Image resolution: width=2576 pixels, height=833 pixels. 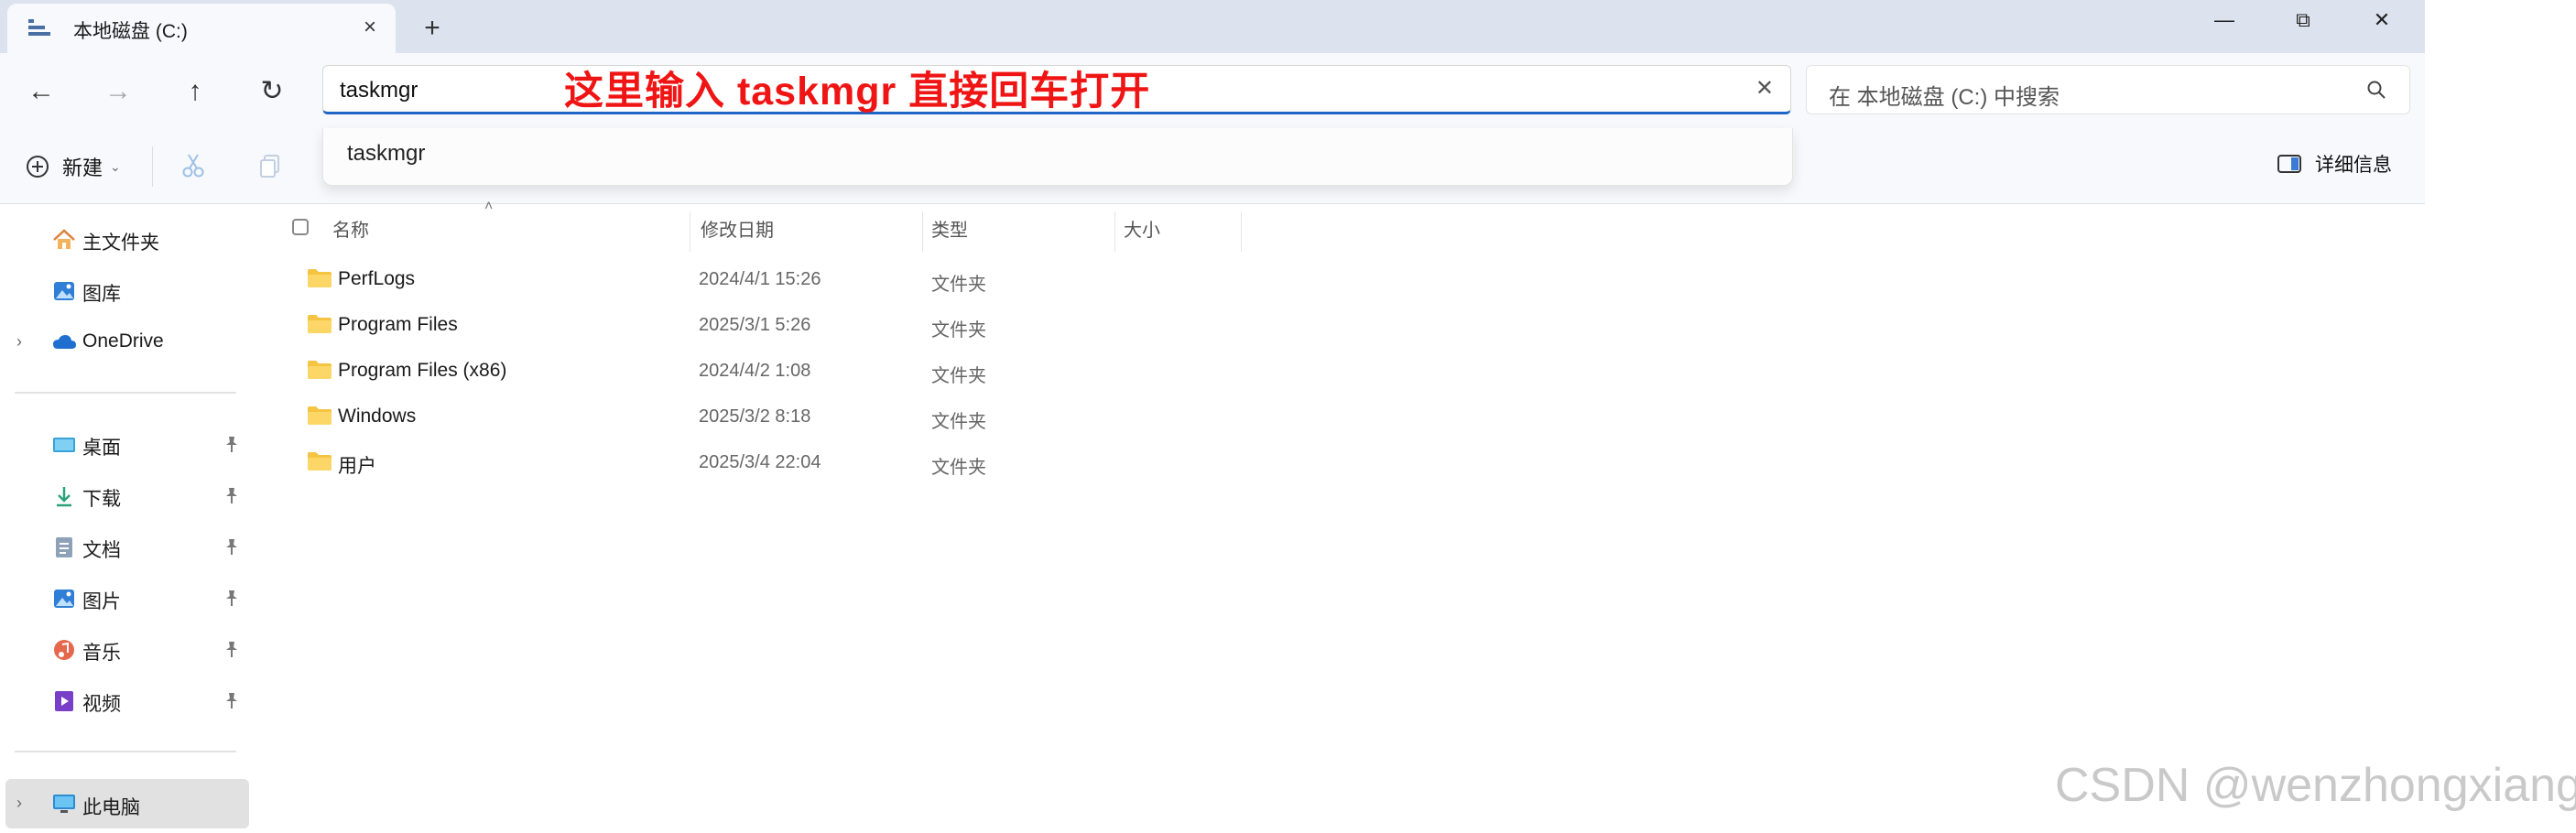 I want to click on table-row: 用户 2025/3/4 22:04 文件夹, so click(x=755, y=463).